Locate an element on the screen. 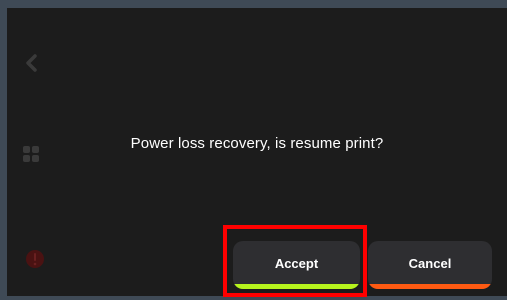 Image resolution: width=507 pixels, height=300 pixels. alert-icon is located at coordinates (35, 259).